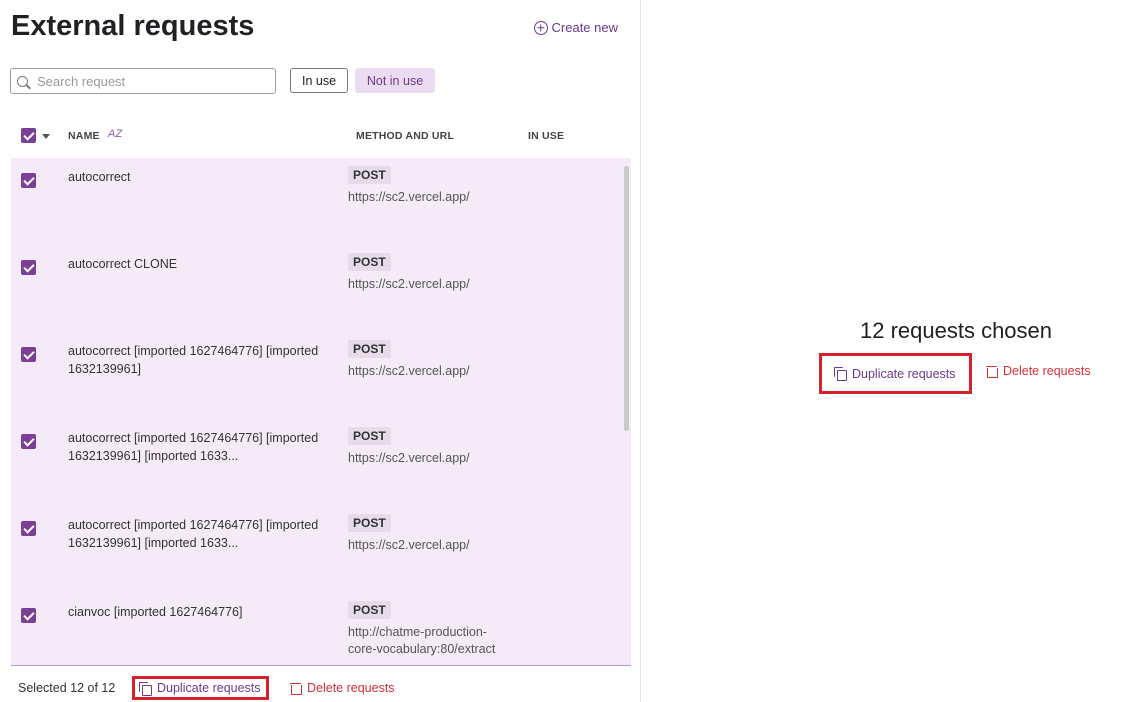 The height and width of the screenshot is (702, 1124). I want to click on search-field, so click(143, 81).